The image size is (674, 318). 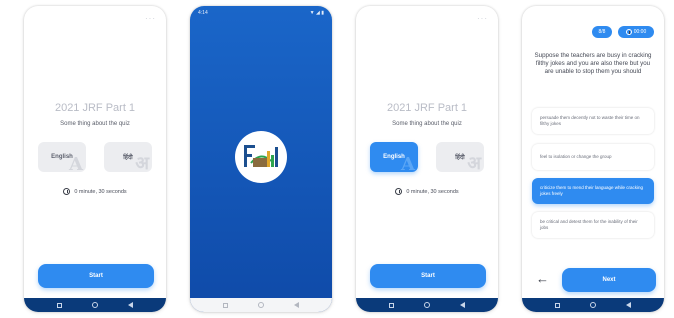 What do you see at coordinates (316, 13) in the screenshot?
I see `status-icons: ▼ ◢ ▮` at bounding box center [316, 13].